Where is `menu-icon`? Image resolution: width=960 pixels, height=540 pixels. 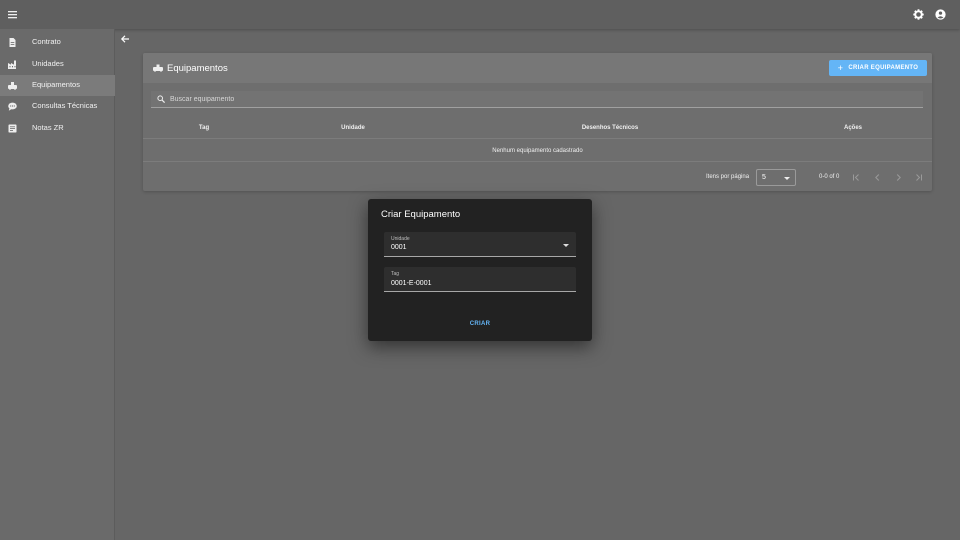
menu-icon is located at coordinates (12, 14).